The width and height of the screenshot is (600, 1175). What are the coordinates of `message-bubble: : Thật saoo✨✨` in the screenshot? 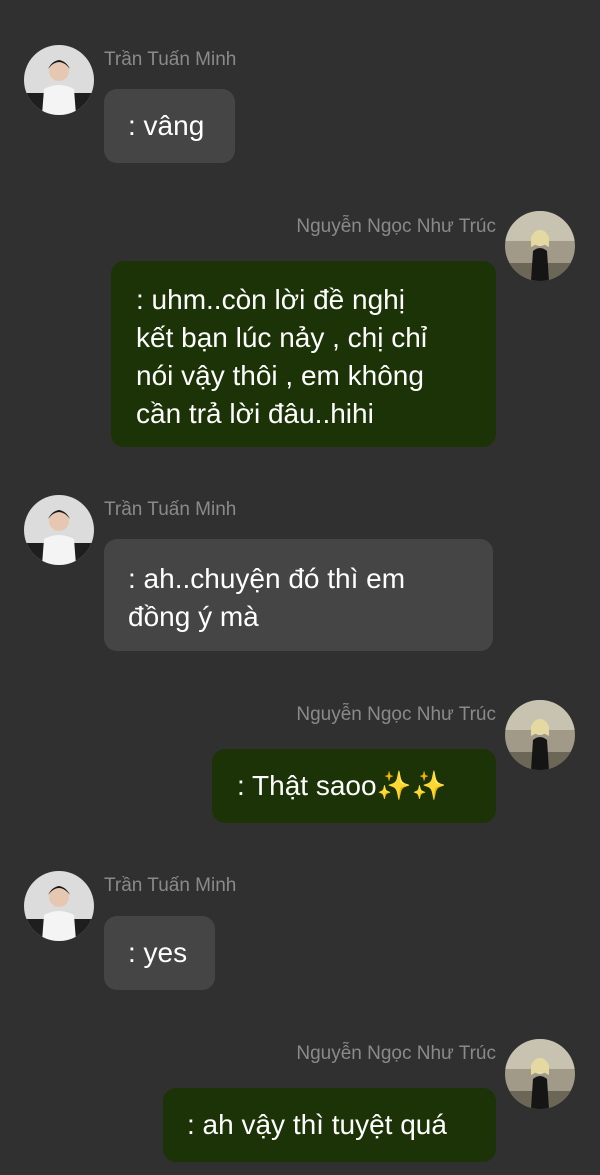 It's located at (354, 786).